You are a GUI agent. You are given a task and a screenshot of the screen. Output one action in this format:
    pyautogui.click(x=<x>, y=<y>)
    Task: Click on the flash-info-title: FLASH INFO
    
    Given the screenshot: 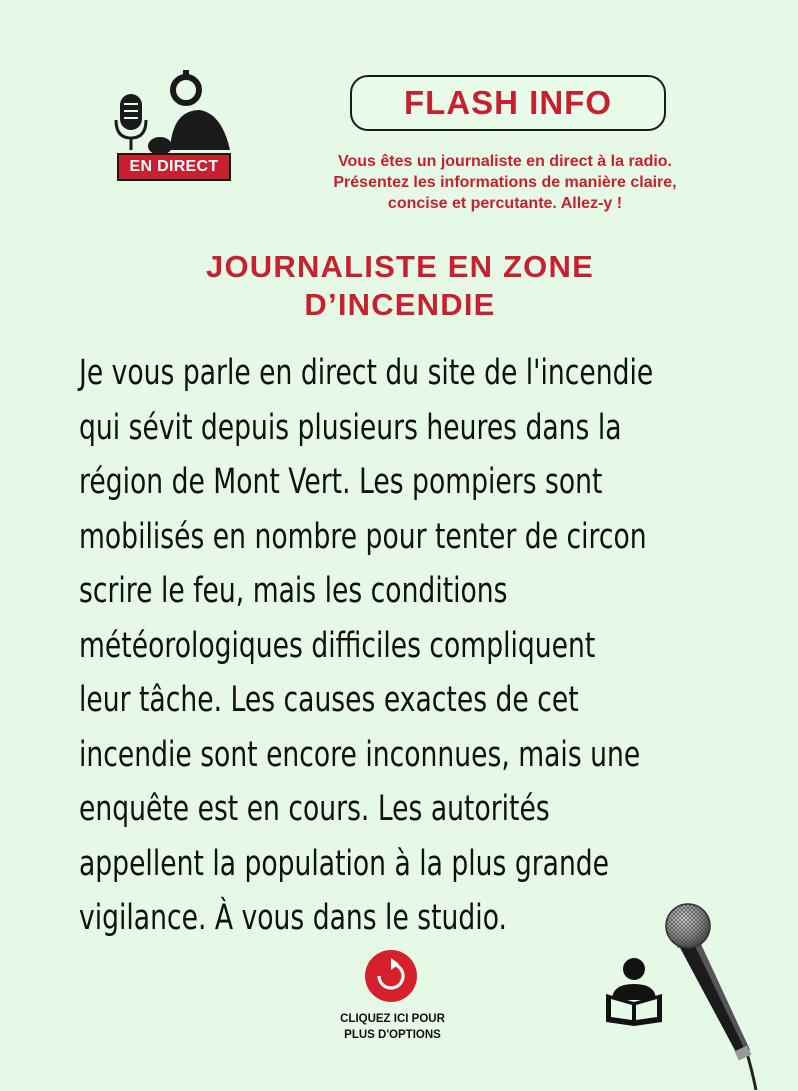 What is the action you would take?
    pyautogui.click(x=508, y=103)
    